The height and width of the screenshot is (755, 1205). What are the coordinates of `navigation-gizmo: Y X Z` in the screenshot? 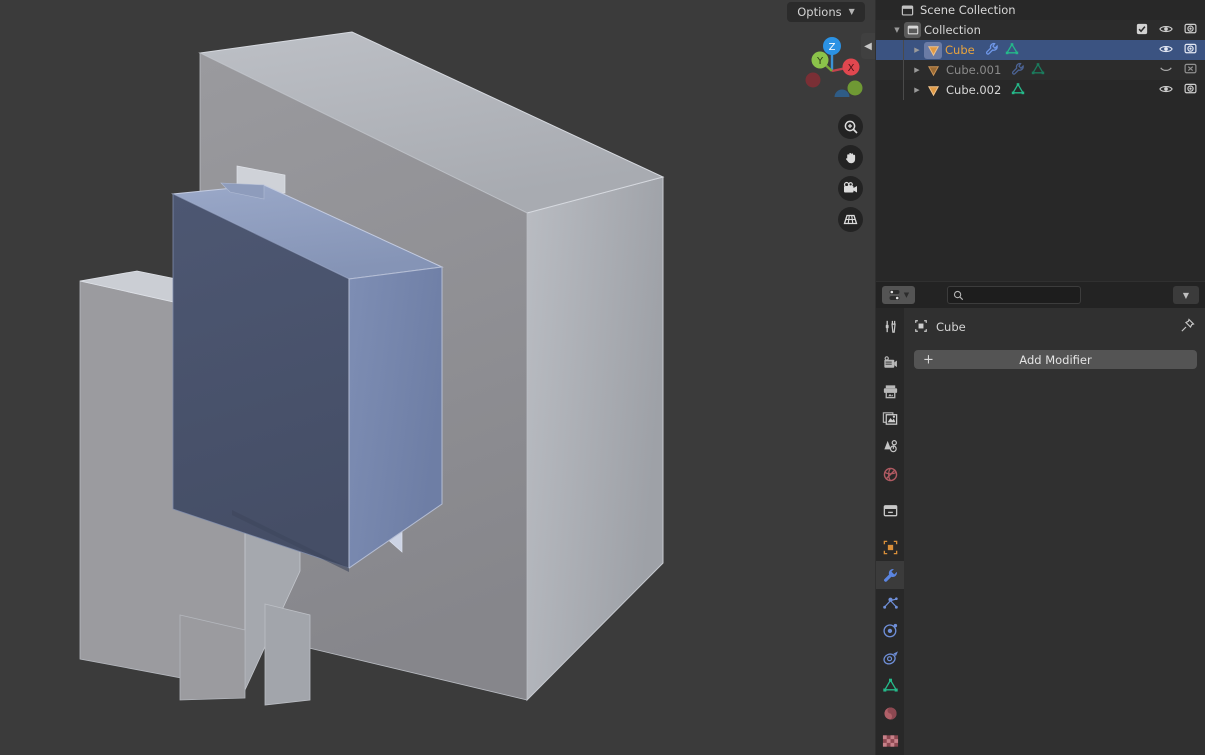 It's located at (832, 61).